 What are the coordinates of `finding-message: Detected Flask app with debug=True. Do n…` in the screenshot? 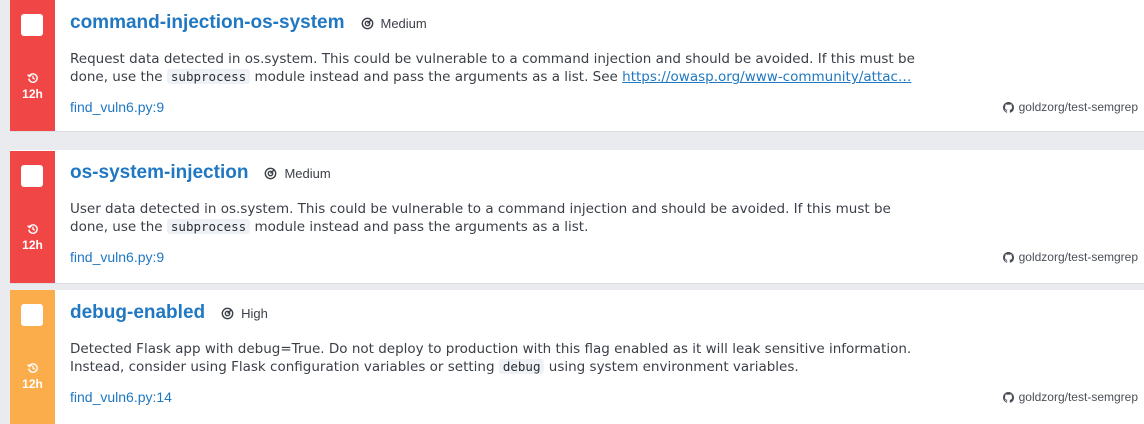 It's located at (492, 358).